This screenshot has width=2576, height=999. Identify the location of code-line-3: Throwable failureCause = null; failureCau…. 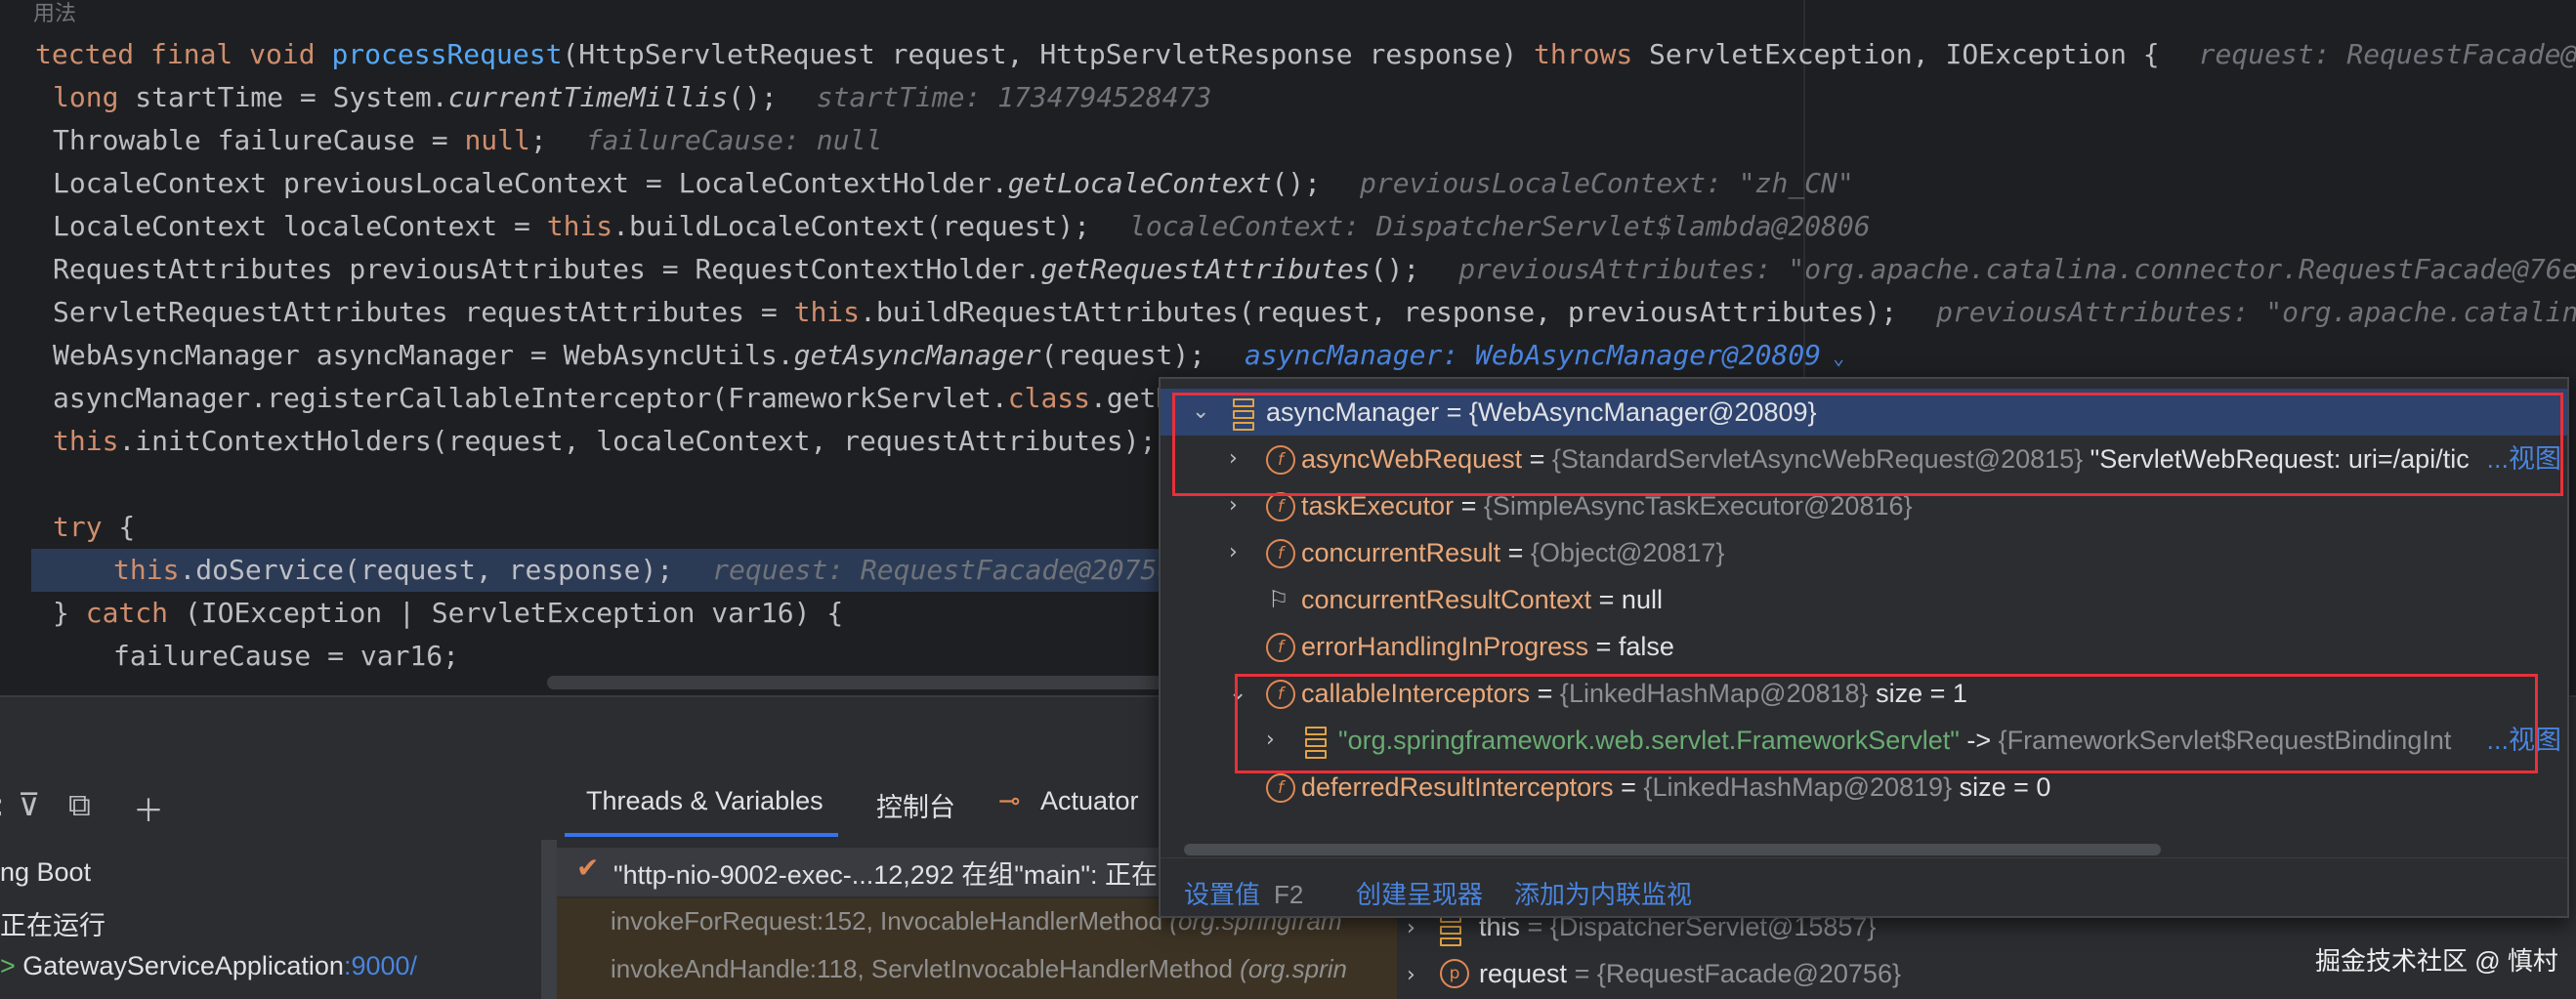
(467, 140).